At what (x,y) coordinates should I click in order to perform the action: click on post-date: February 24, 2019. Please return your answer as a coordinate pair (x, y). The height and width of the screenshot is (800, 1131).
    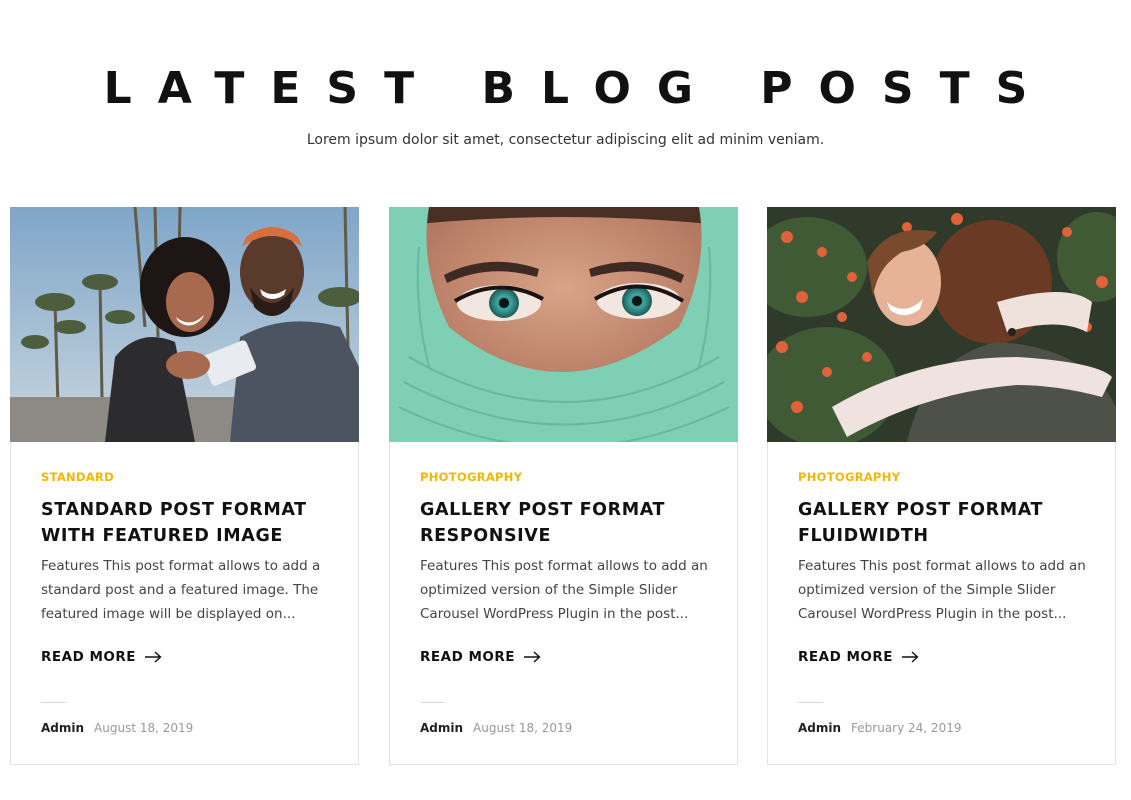
    Looking at the image, I should click on (906, 728).